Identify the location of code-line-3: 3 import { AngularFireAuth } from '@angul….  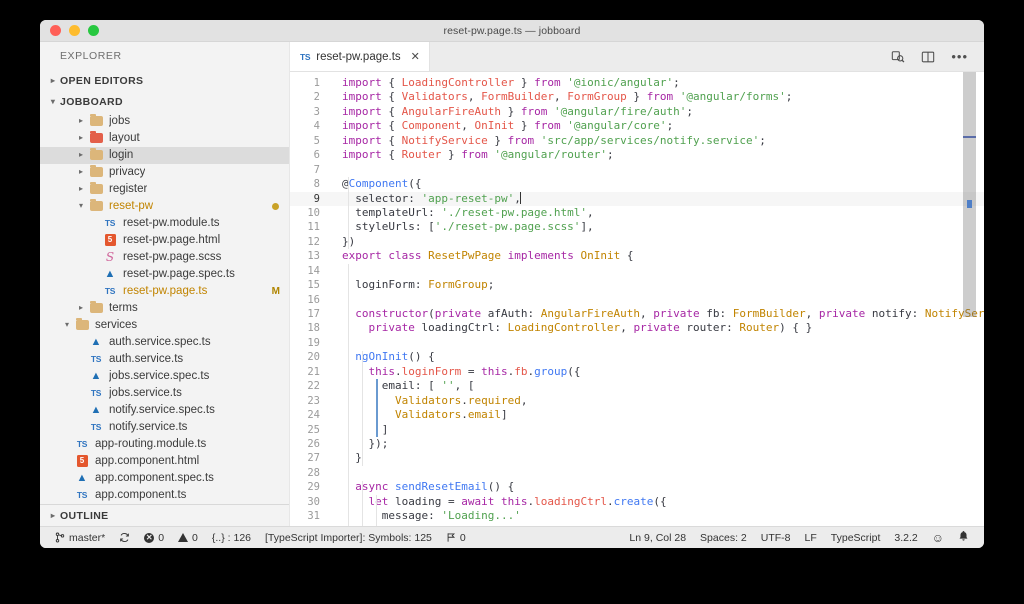
(637, 112).